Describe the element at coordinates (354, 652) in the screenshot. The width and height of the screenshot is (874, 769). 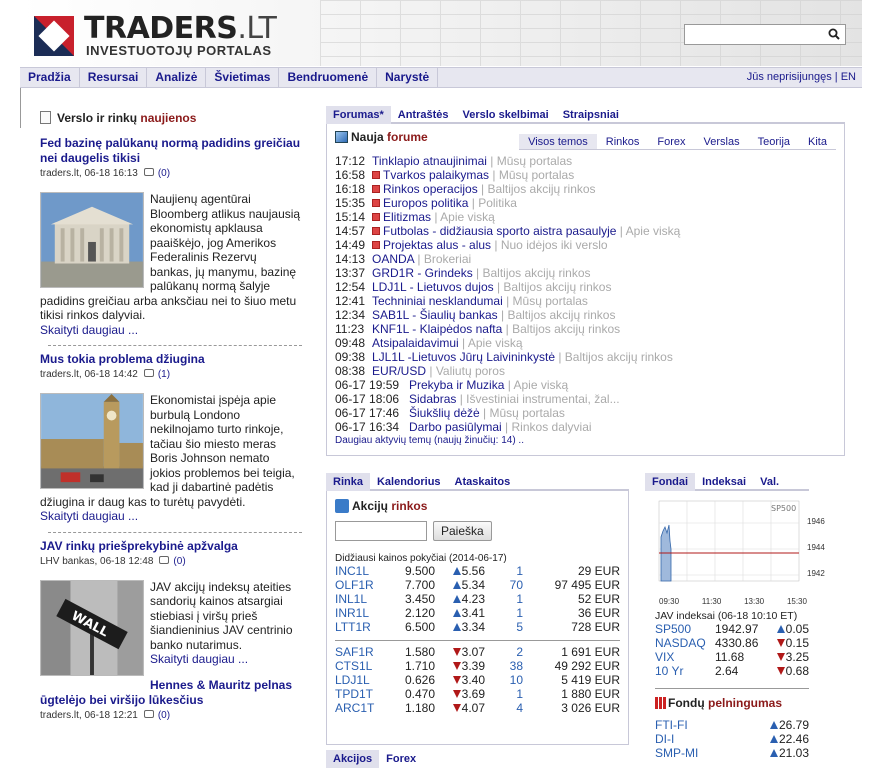
I see `stock-symbol-link: SAF1R` at that location.